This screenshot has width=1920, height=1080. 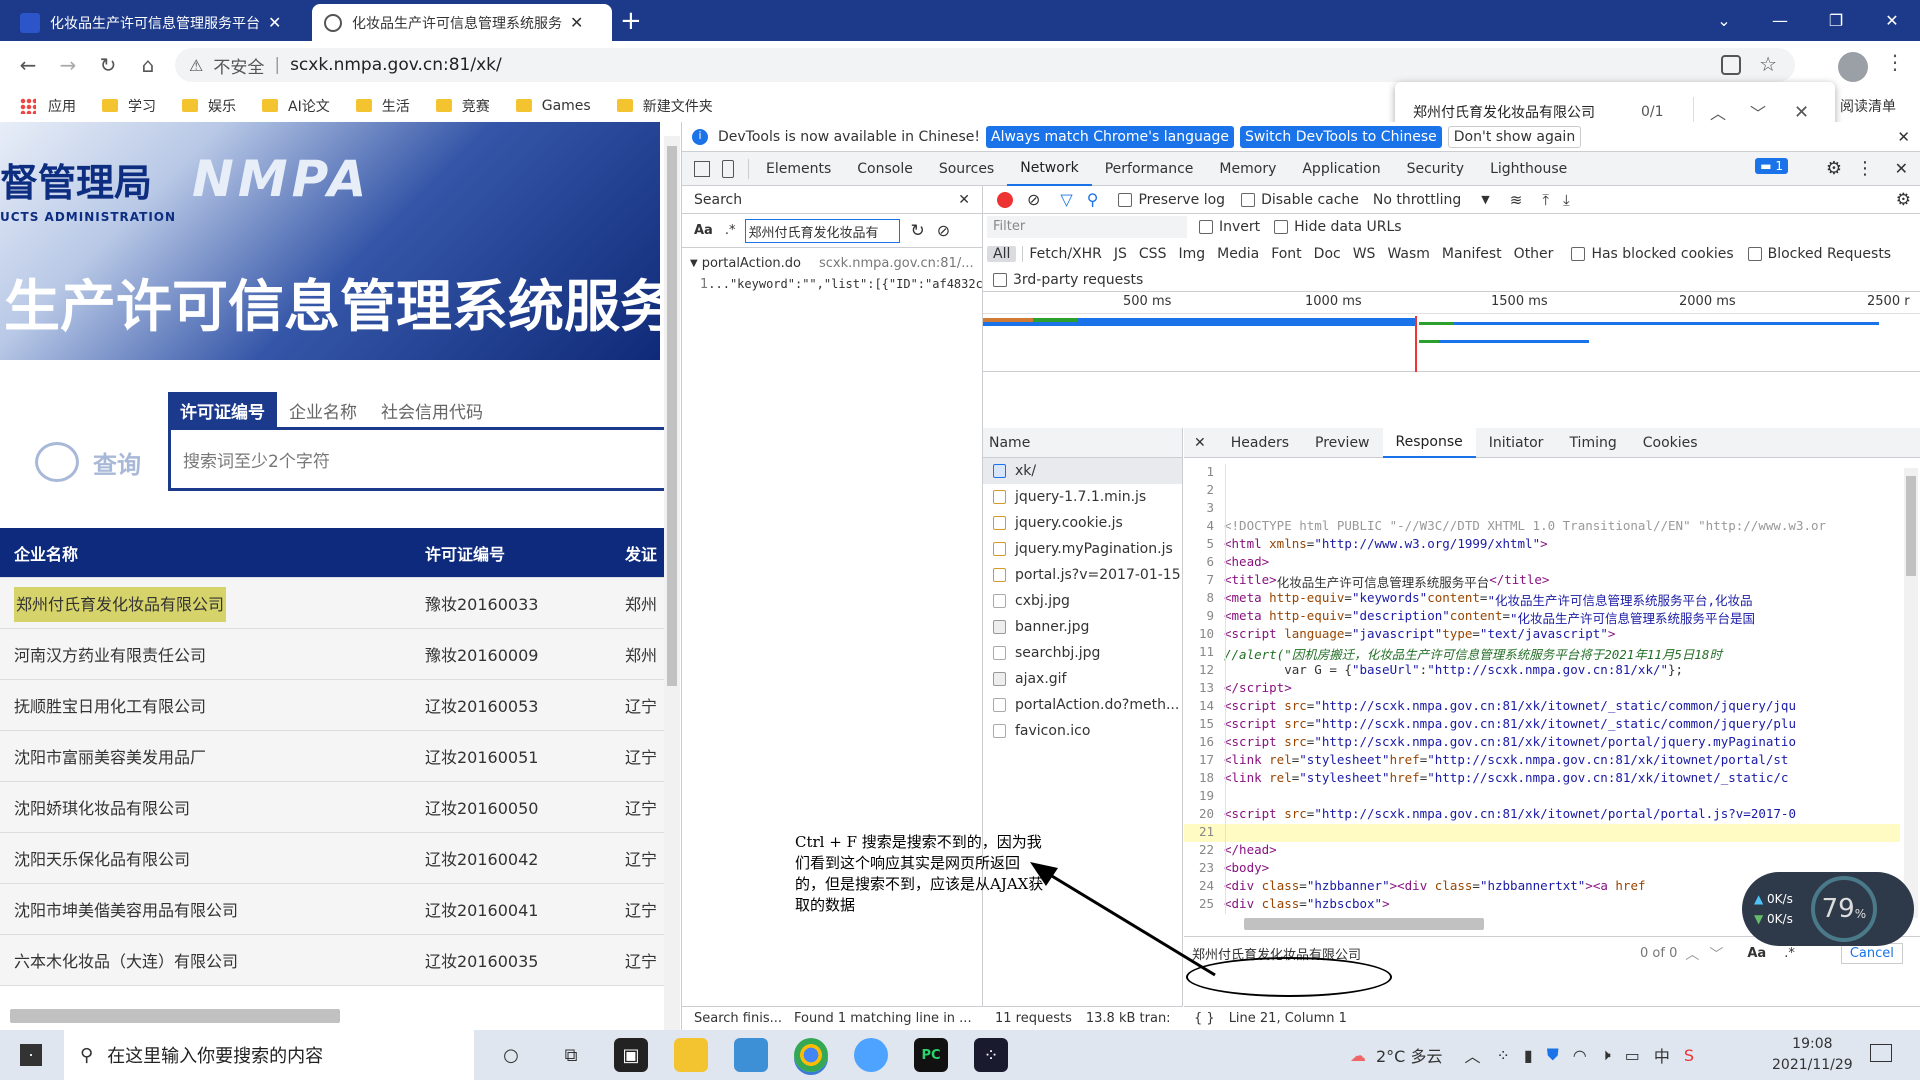 I want to click on tab-license-number: 许可证编号, so click(x=222, y=410).